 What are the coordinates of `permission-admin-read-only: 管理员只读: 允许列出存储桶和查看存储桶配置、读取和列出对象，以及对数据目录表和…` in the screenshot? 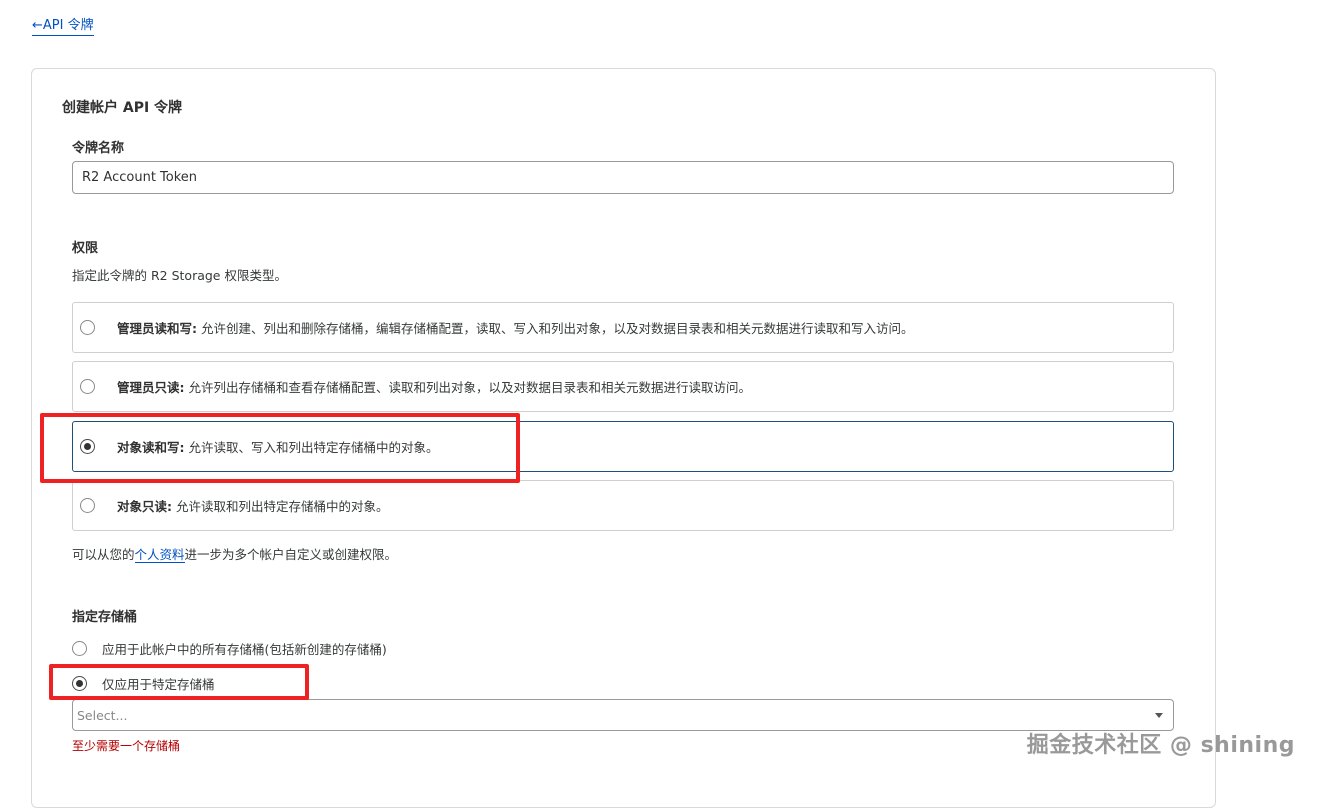 It's located at (623, 386).